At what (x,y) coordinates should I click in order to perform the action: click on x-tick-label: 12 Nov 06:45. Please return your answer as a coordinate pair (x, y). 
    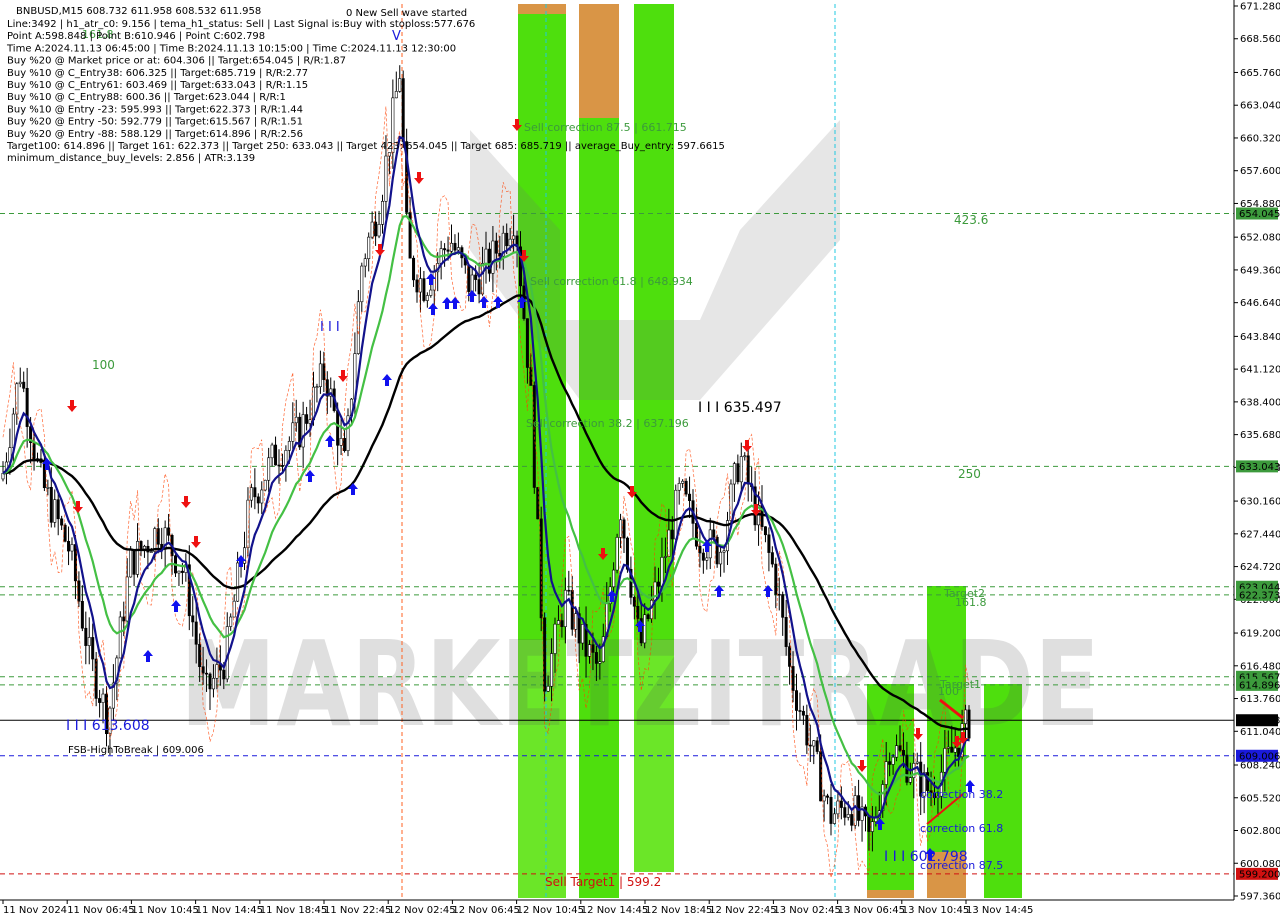
    Looking at the image, I should click on (485, 910).